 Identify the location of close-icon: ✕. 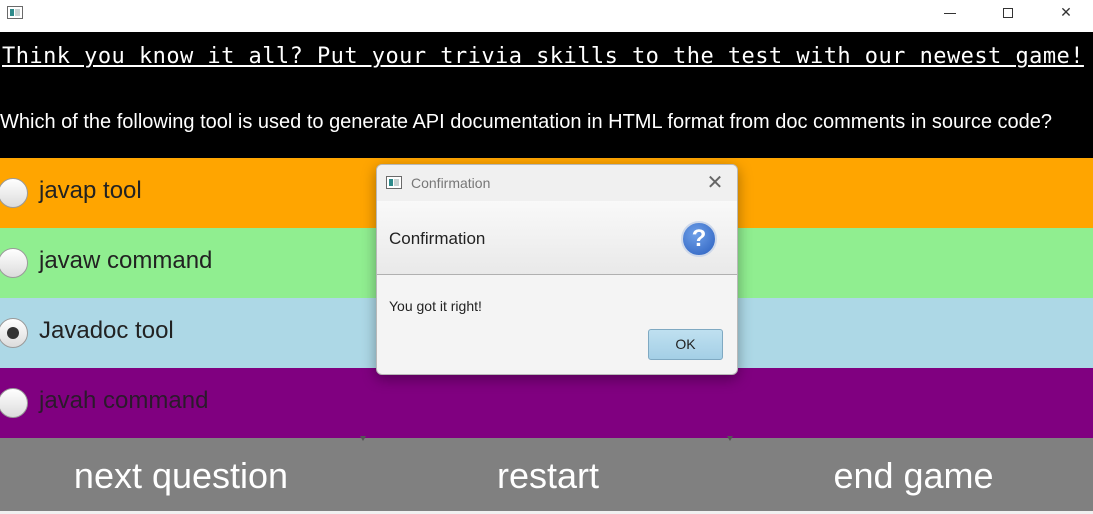
(1066, 13).